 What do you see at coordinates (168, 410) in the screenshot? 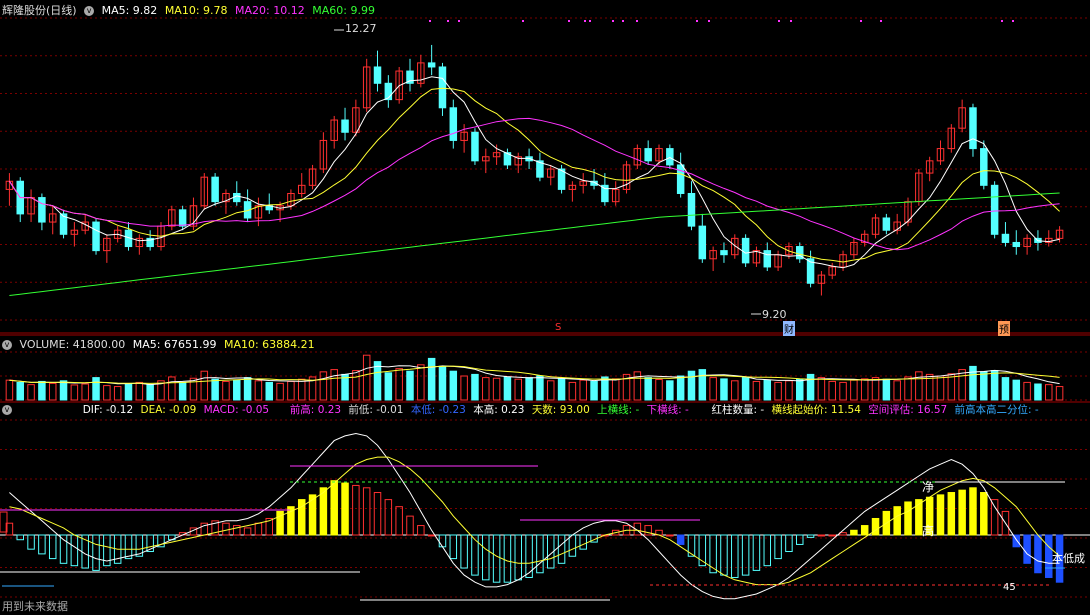
I see `dea-label: DEA: -0.09` at bounding box center [168, 410].